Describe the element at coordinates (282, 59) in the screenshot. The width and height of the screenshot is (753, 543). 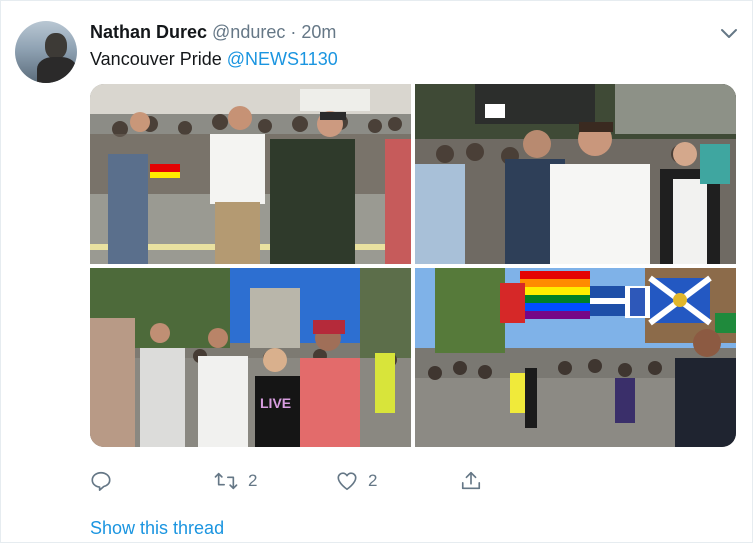
I see `mention-link: @NEWS1130` at that location.